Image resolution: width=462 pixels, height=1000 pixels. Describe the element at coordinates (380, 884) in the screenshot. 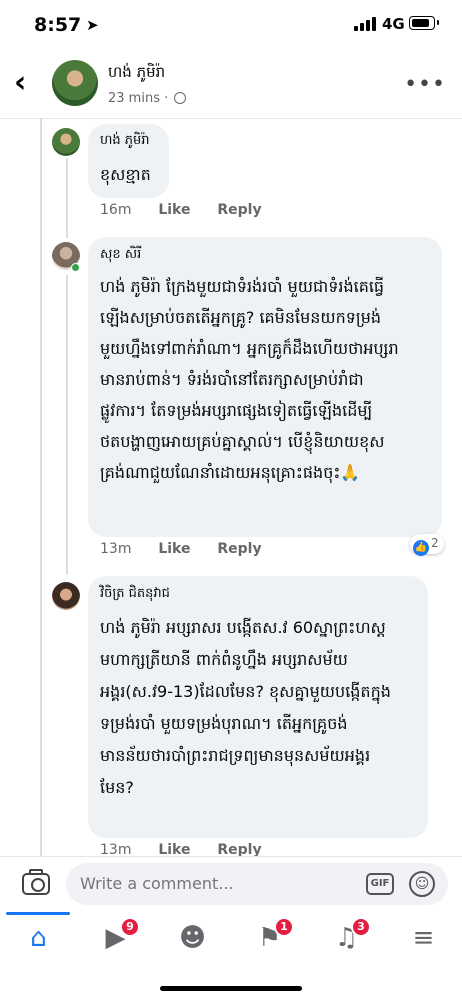

I see `gif-button: GIF` at that location.